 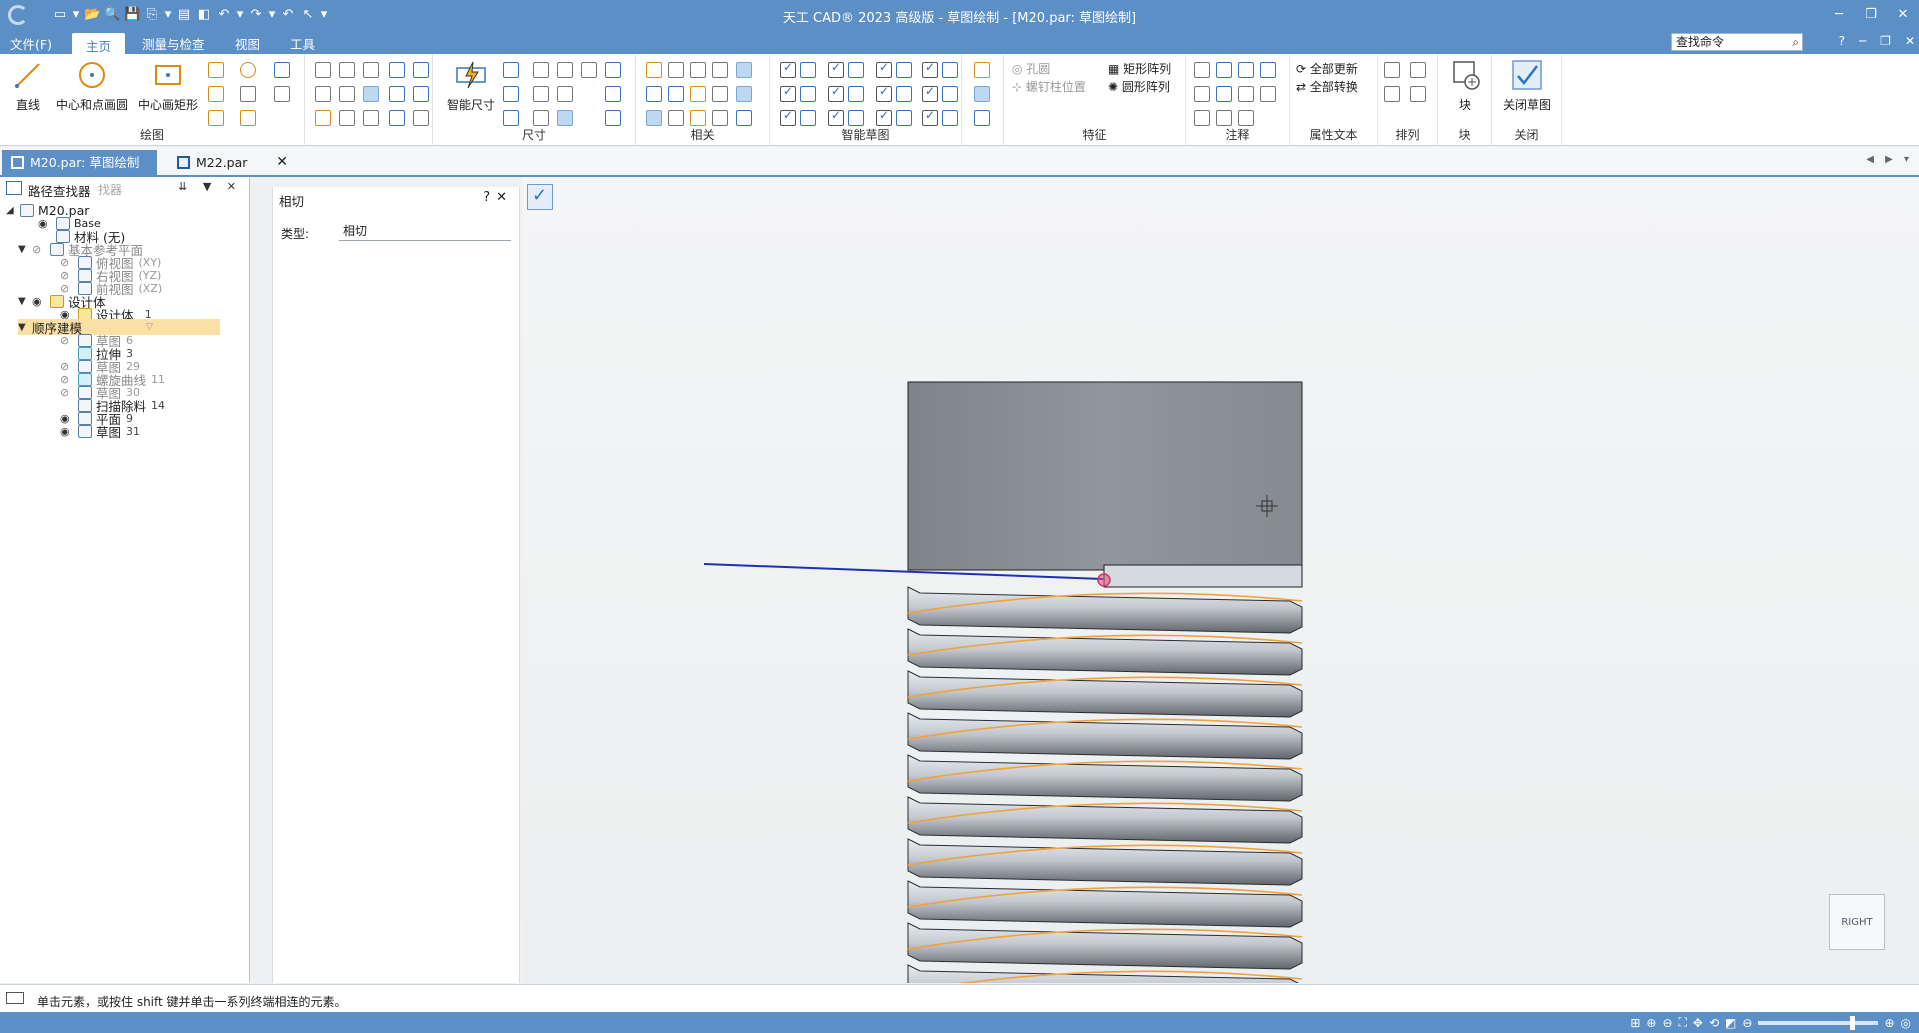 I want to click on line-button: 直线, so click(x=28, y=85).